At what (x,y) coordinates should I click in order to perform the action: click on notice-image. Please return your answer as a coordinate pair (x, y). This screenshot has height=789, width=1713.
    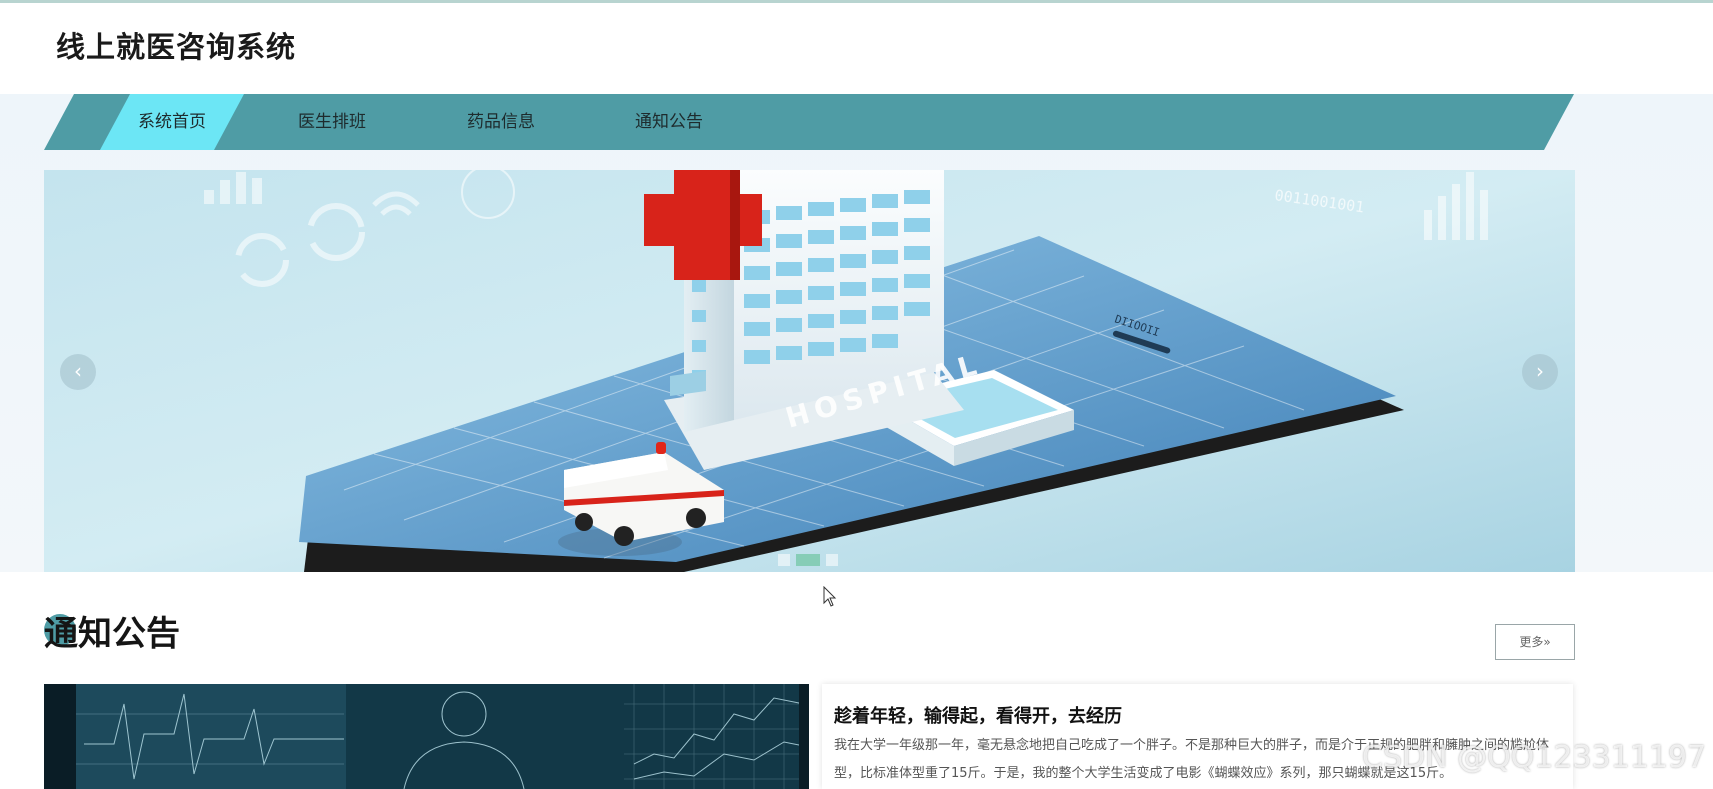
    Looking at the image, I should click on (426, 736).